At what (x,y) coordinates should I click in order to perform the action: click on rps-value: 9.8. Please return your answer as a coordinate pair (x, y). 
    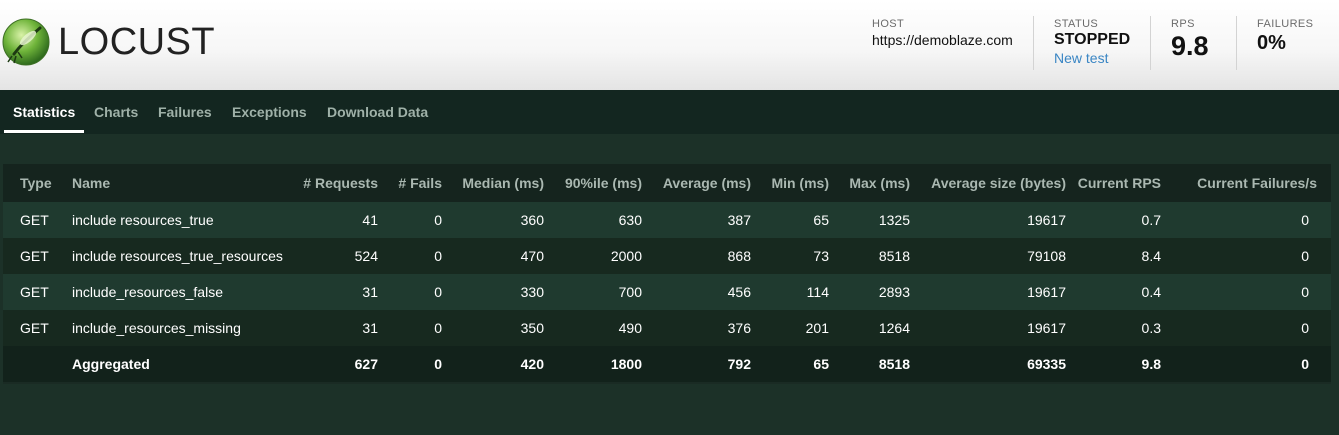
    Looking at the image, I should click on (1190, 46).